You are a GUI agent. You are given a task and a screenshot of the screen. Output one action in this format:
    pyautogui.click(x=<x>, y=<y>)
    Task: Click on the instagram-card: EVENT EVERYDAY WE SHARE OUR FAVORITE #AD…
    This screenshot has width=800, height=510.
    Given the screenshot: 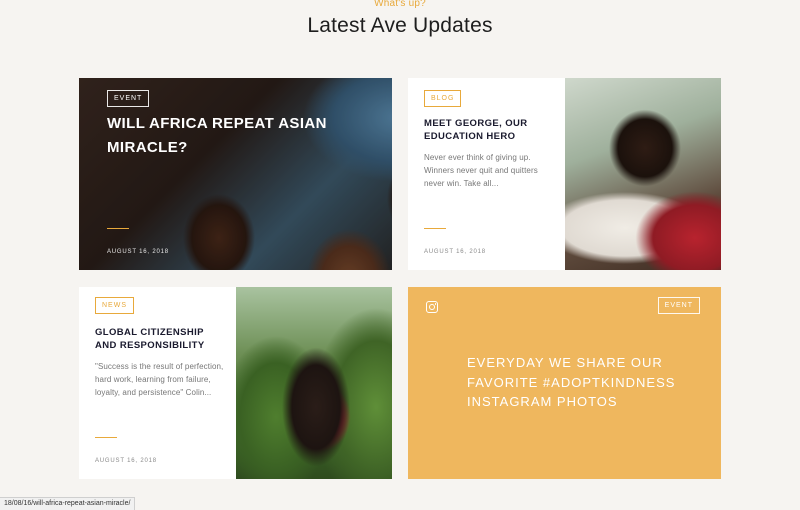 What is the action you would take?
    pyautogui.click(x=564, y=383)
    